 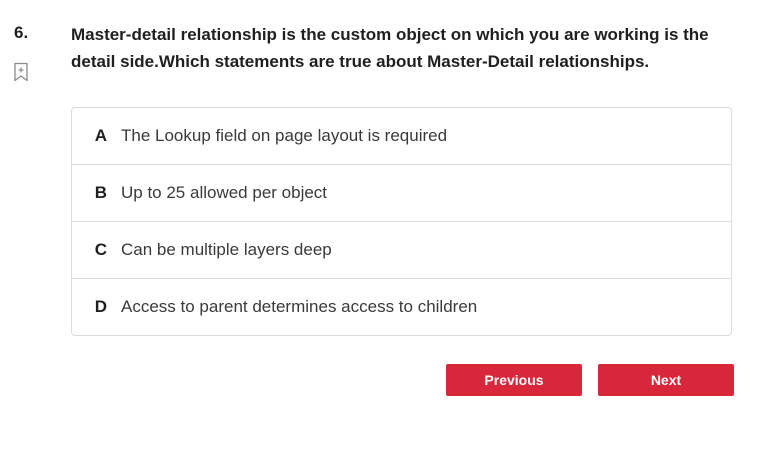 What do you see at coordinates (100, 192) in the screenshot?
I see `option-letter: B` at bounding box center [100, 192].